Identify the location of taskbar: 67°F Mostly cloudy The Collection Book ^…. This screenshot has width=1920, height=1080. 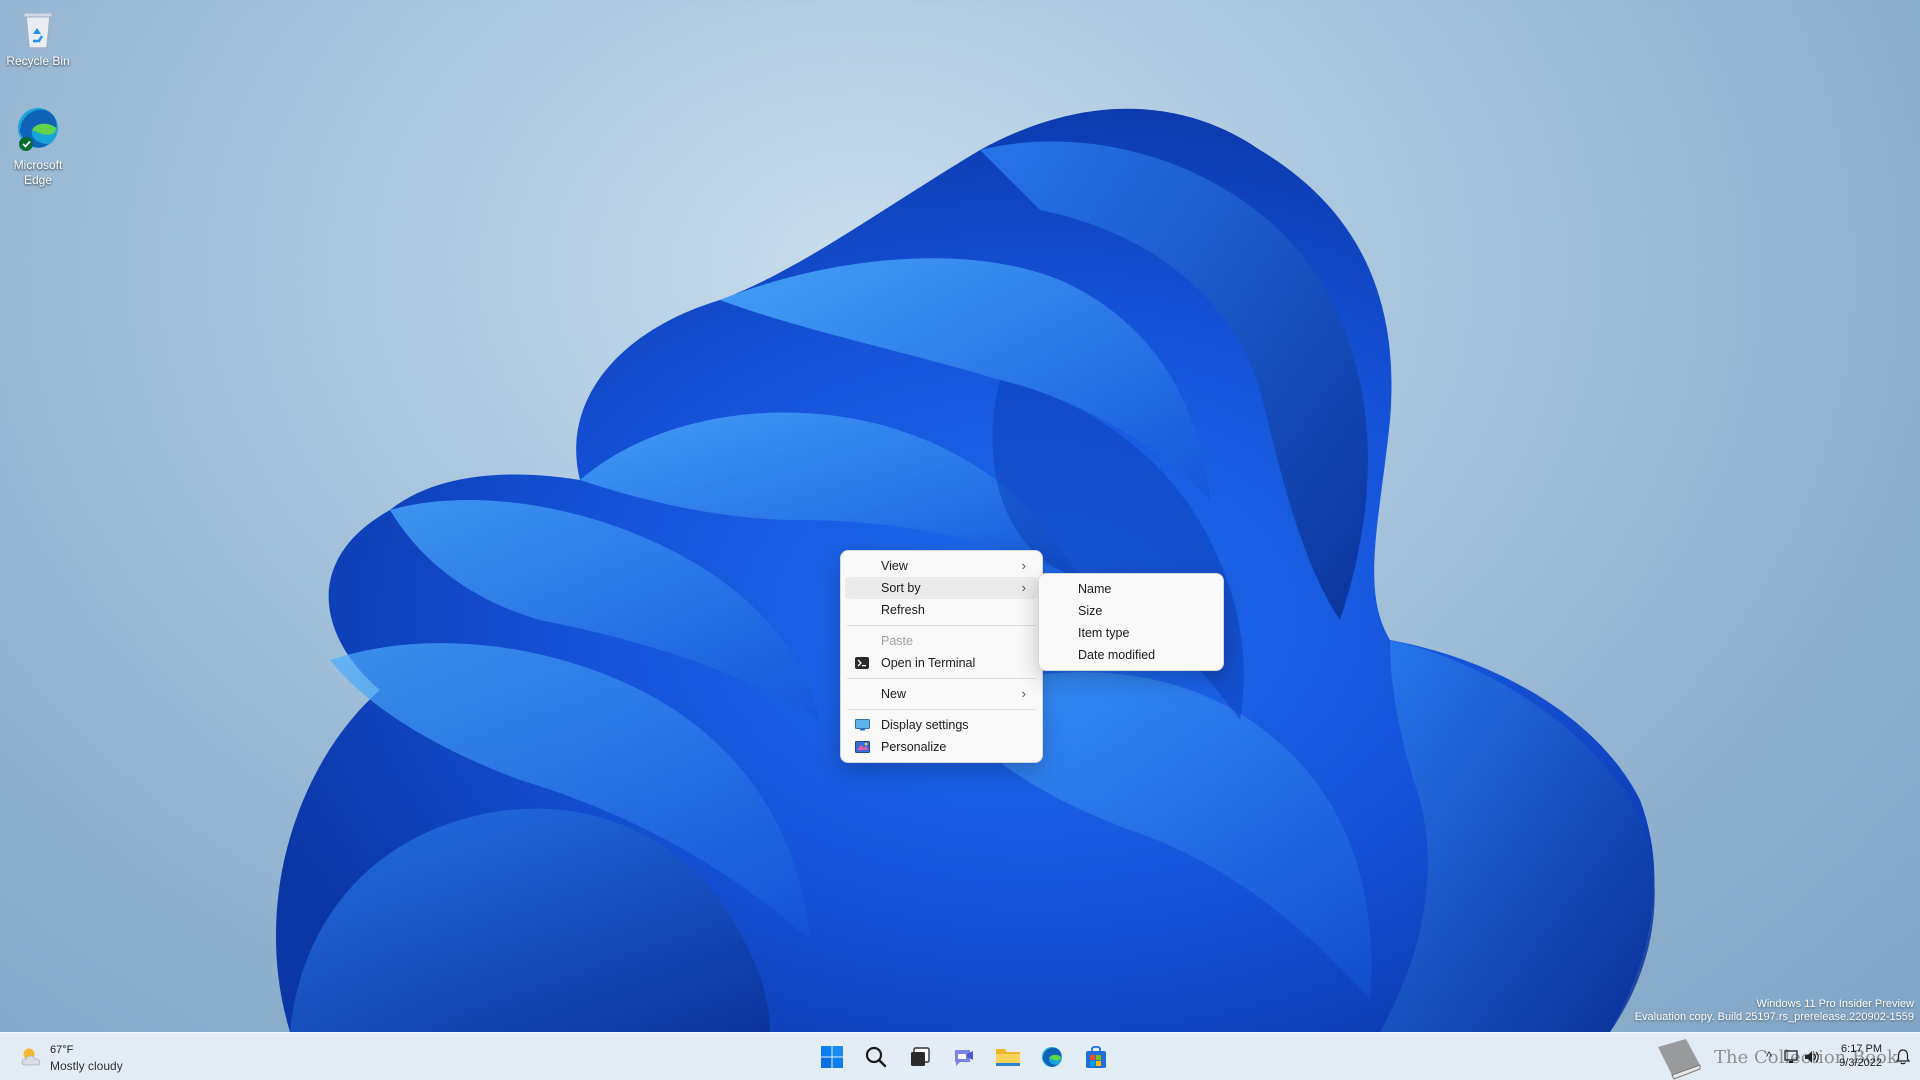
(960, 1056).